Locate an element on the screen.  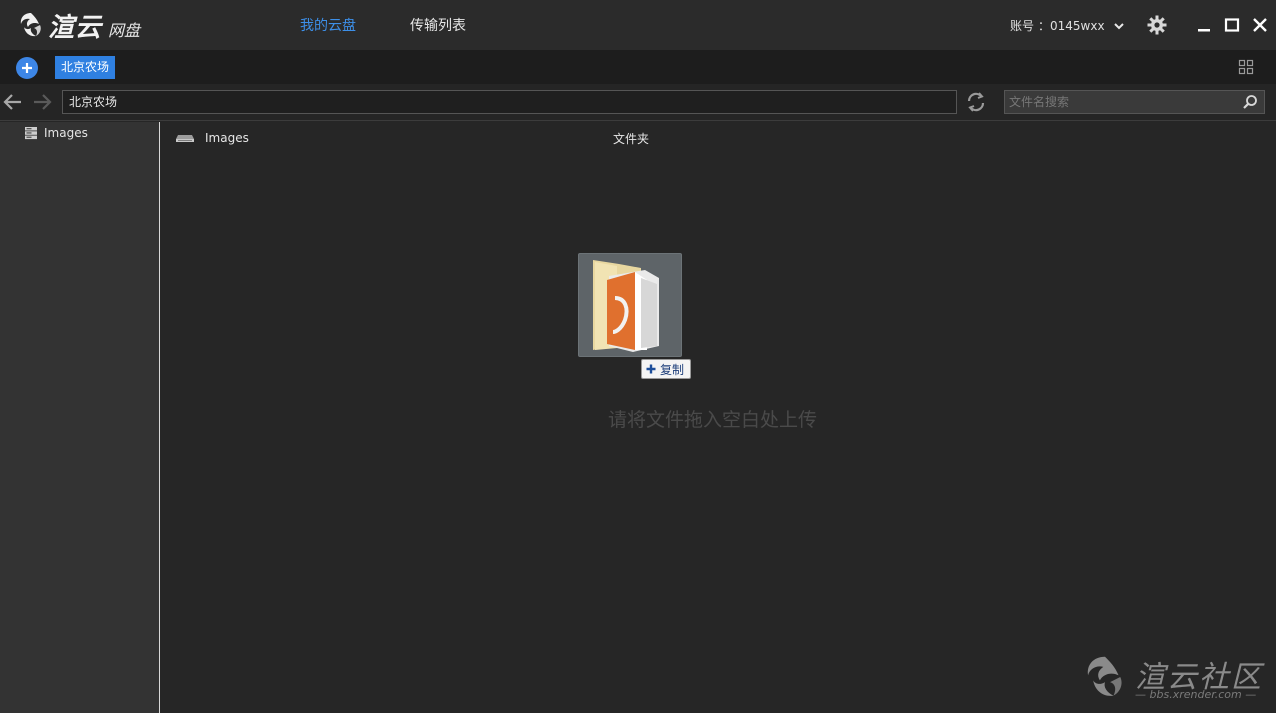
refresh-button is located at coordinates (976, 102).